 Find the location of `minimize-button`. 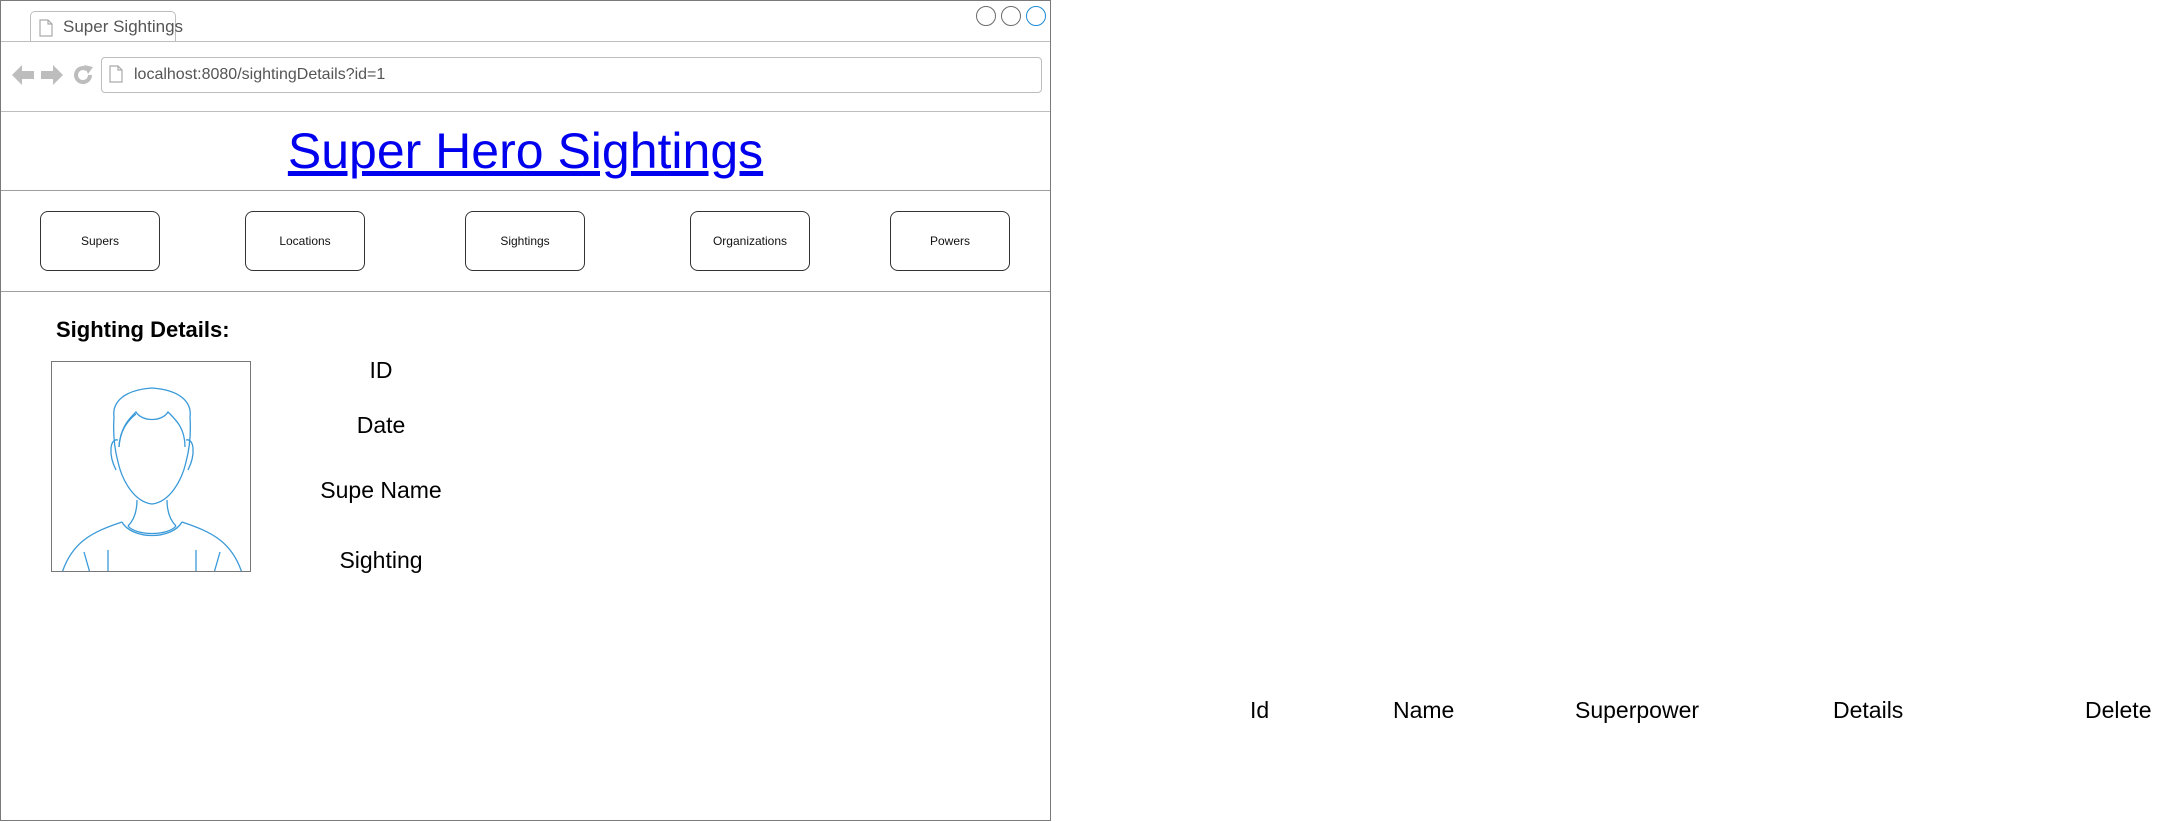

minimize-button is located at coordinates (986, 16).